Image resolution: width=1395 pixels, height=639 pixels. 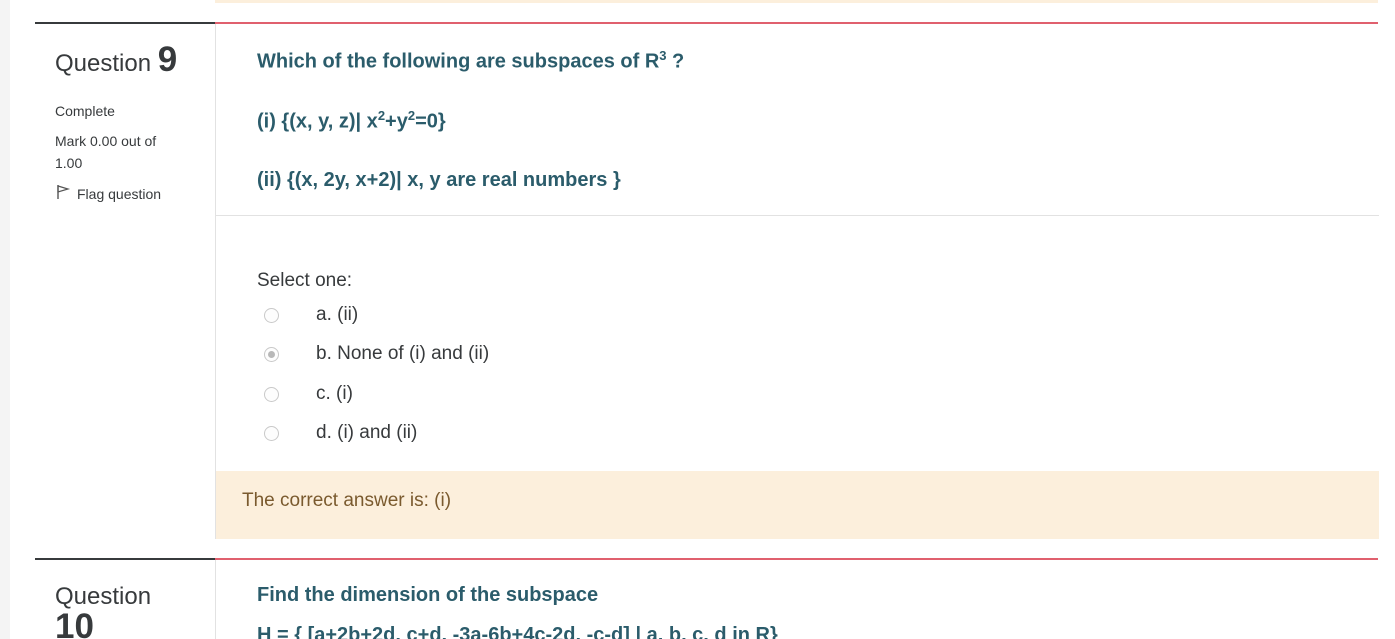 I want to click on question-number: Question 9, so click(x=130, y=59).